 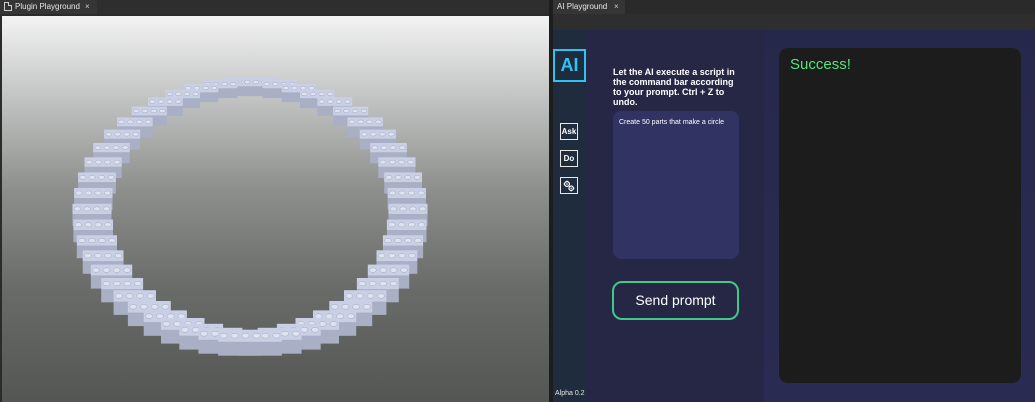 I want to click on tab-plugin-playground: Plugin Playground ×, so click(x=48, y=7).